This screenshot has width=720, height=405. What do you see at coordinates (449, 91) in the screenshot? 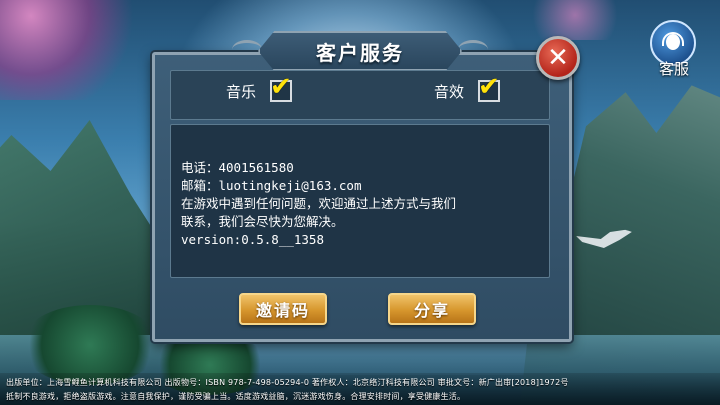
I see `sound-effects-label: 音效` at bounding box center [449, 91].